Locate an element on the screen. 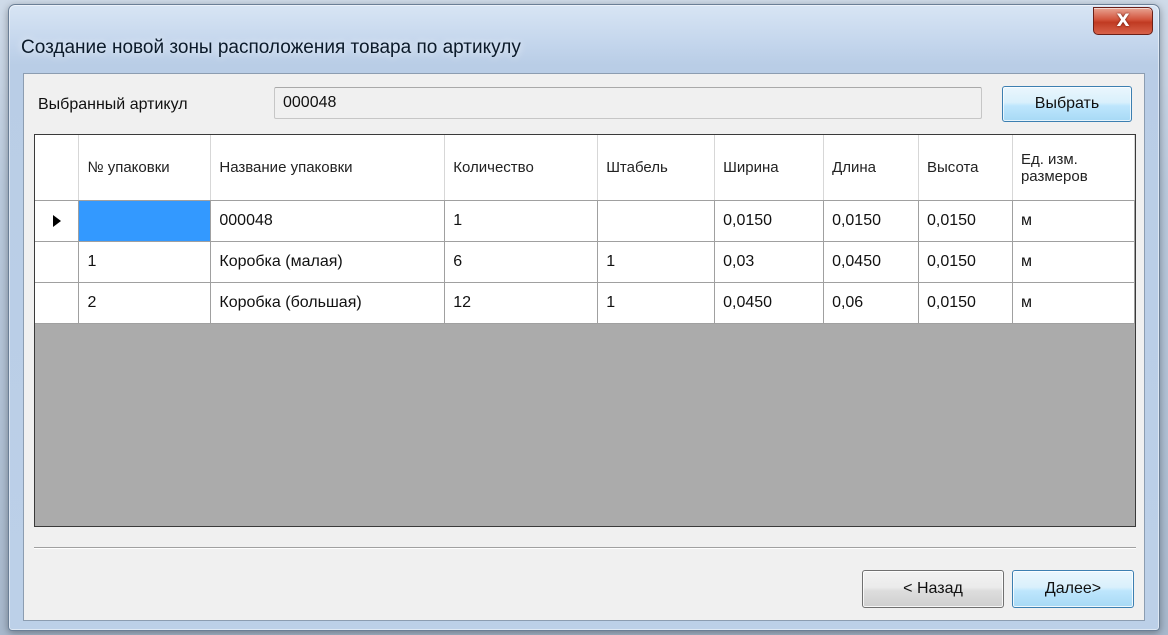 This screenshot has height=635, width=1168. column-header-height: Высота is located at coordinates (965, 168).